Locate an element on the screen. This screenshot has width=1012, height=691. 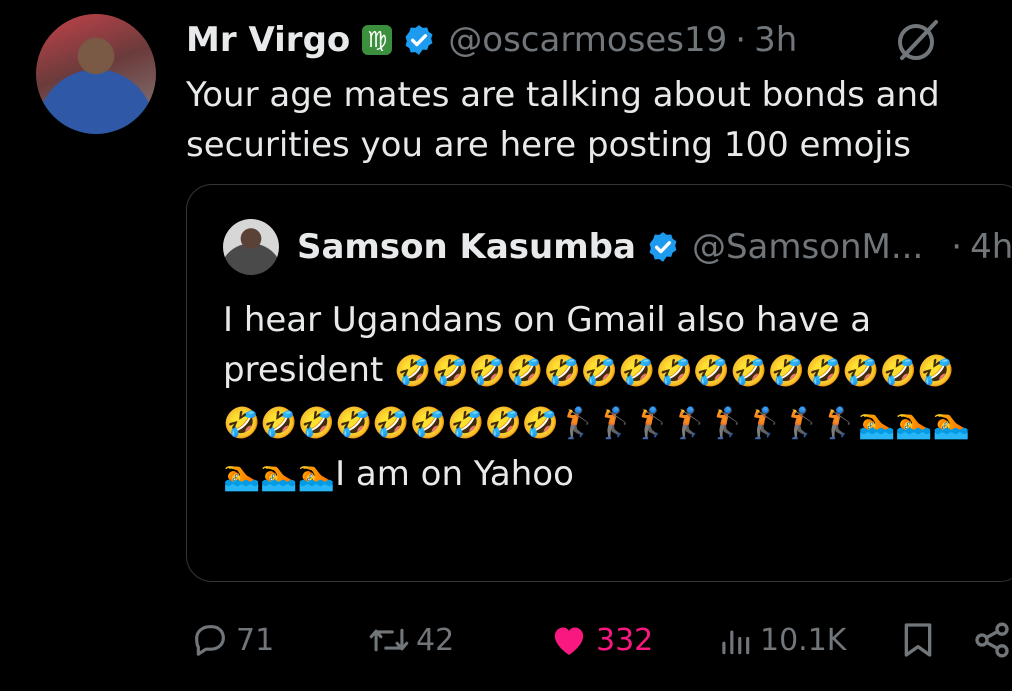
quoted-text-outro: I am on Yahoo is located at coordinates (454, 474).